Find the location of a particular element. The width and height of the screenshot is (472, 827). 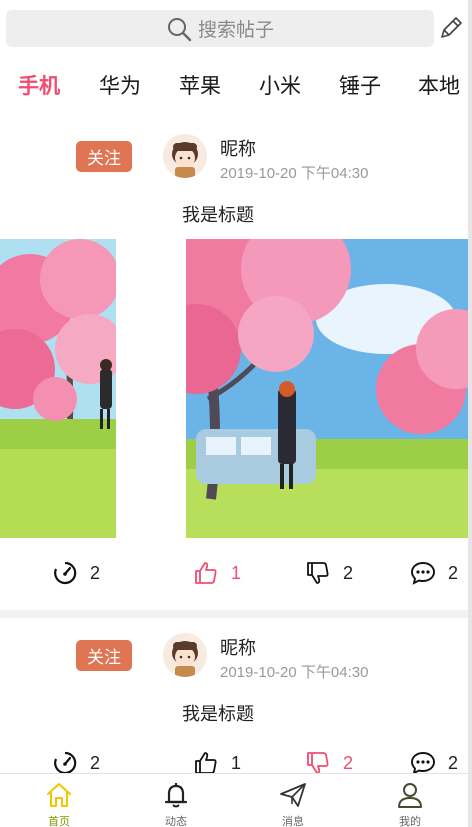

nav-messages: 消息 is located at coordinates (293, 803).